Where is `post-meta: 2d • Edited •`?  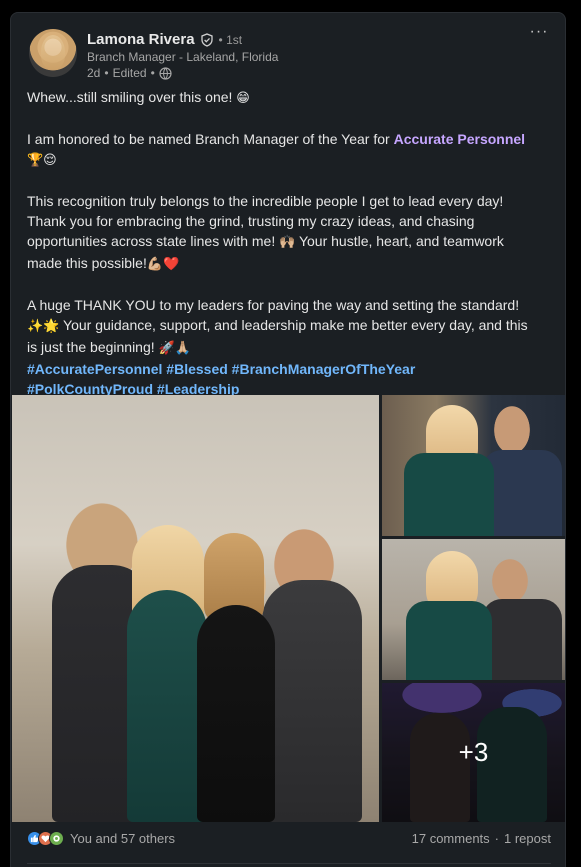
post-meta: 2d • Edited • is located at coordinates (129, 73).